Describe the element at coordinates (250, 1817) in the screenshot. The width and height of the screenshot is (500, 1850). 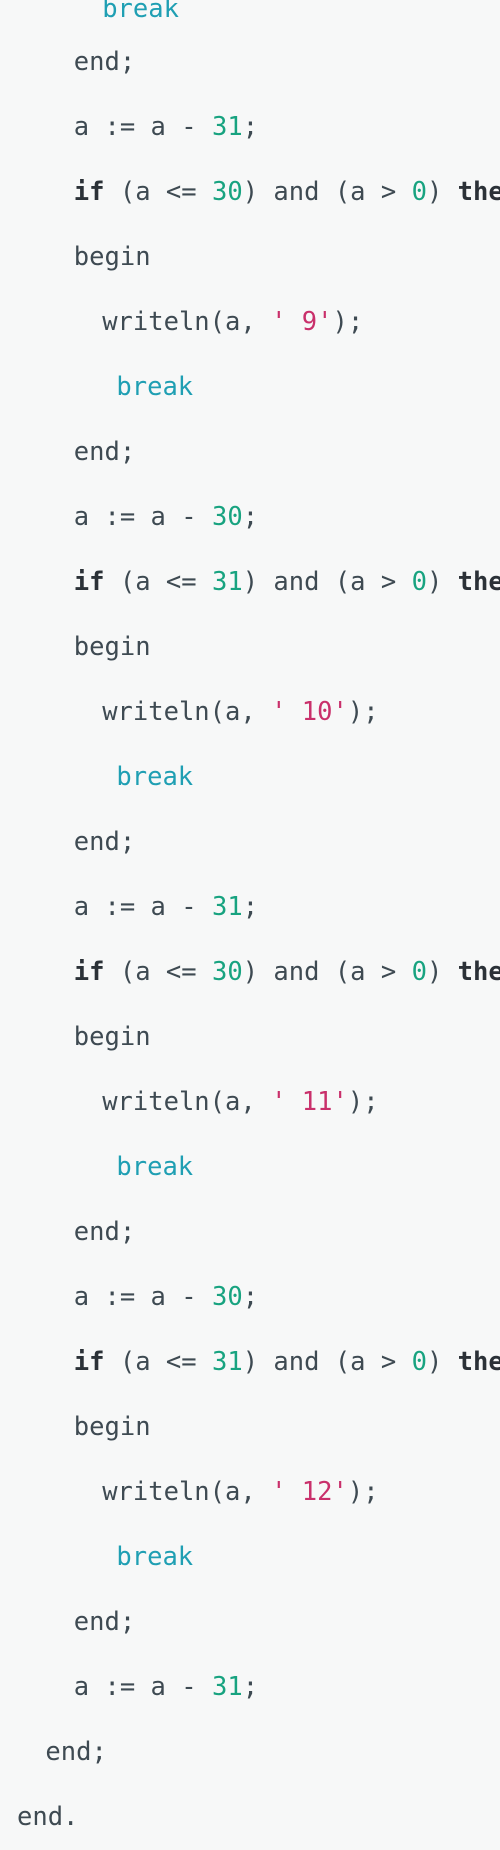
I see `code-line: end.` at that location.